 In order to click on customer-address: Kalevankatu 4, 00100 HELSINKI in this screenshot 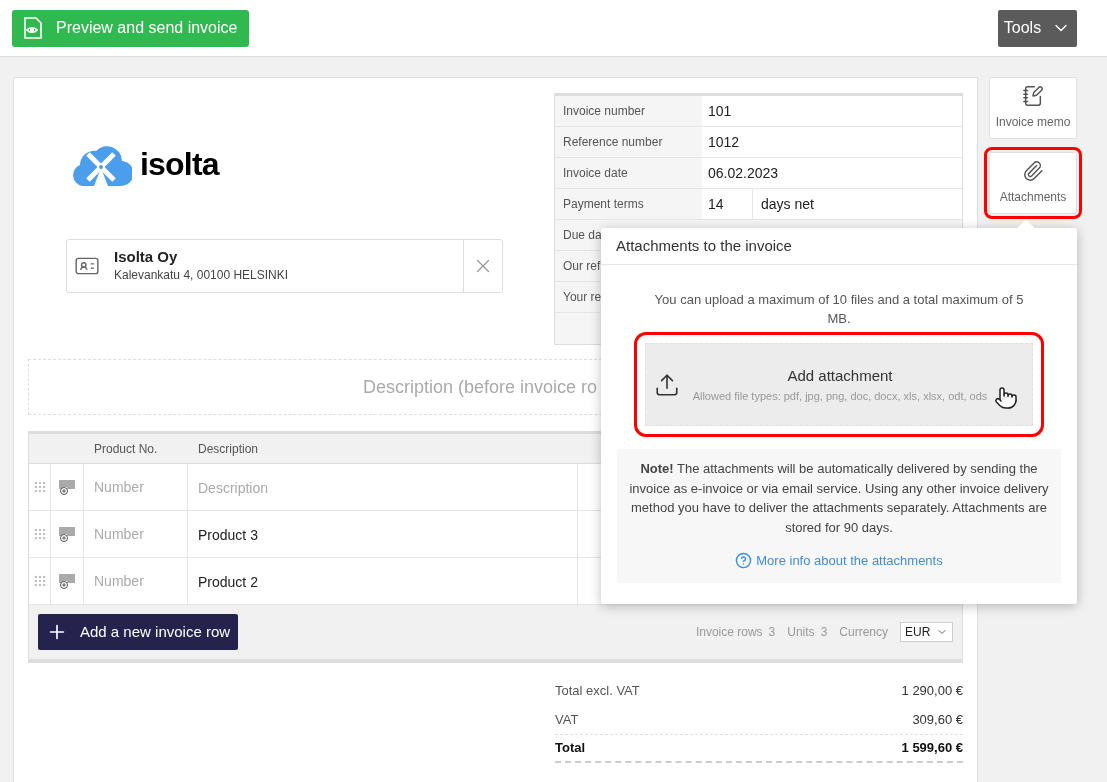, I will do `click(202, 275)`.